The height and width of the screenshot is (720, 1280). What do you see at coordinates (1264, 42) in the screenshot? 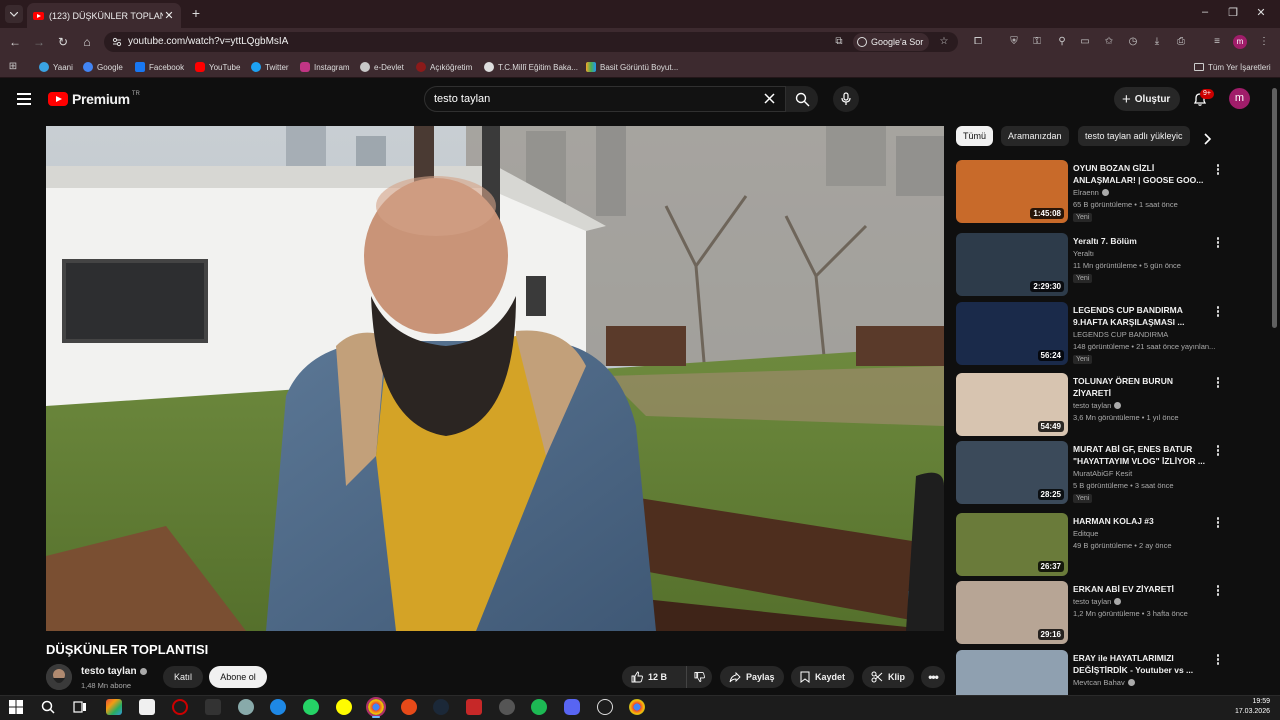
I see `browser-menu-icon: ⋮` at bounding box center [1264, 42].